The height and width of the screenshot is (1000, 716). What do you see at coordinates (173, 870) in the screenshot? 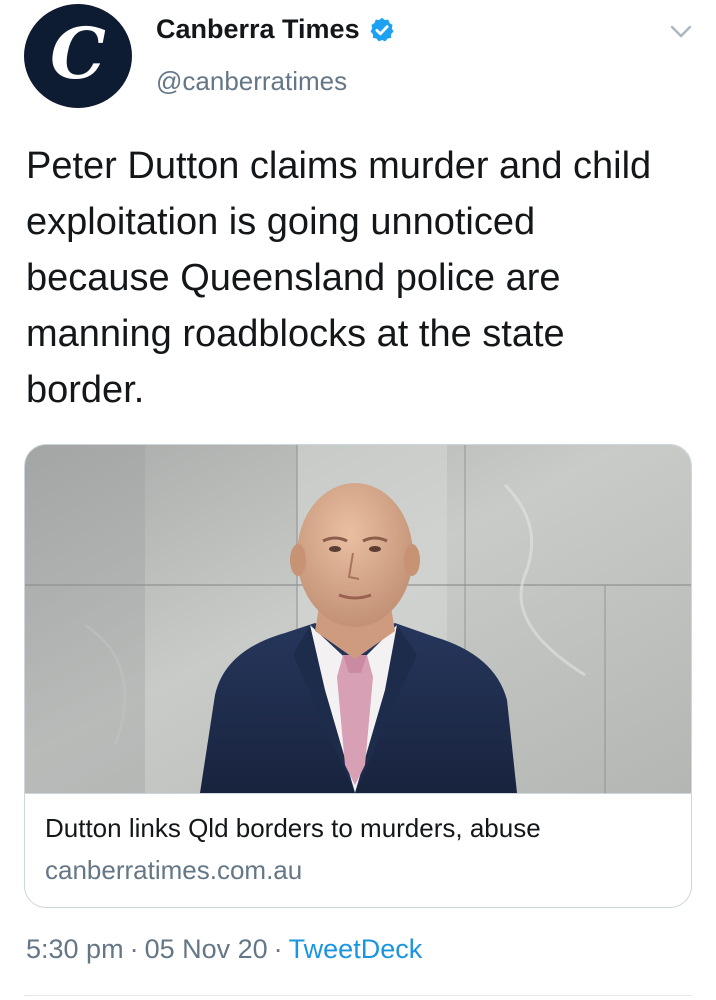
I see `card-domain: canberratimes.com.au` at bounding box center [173, 870].